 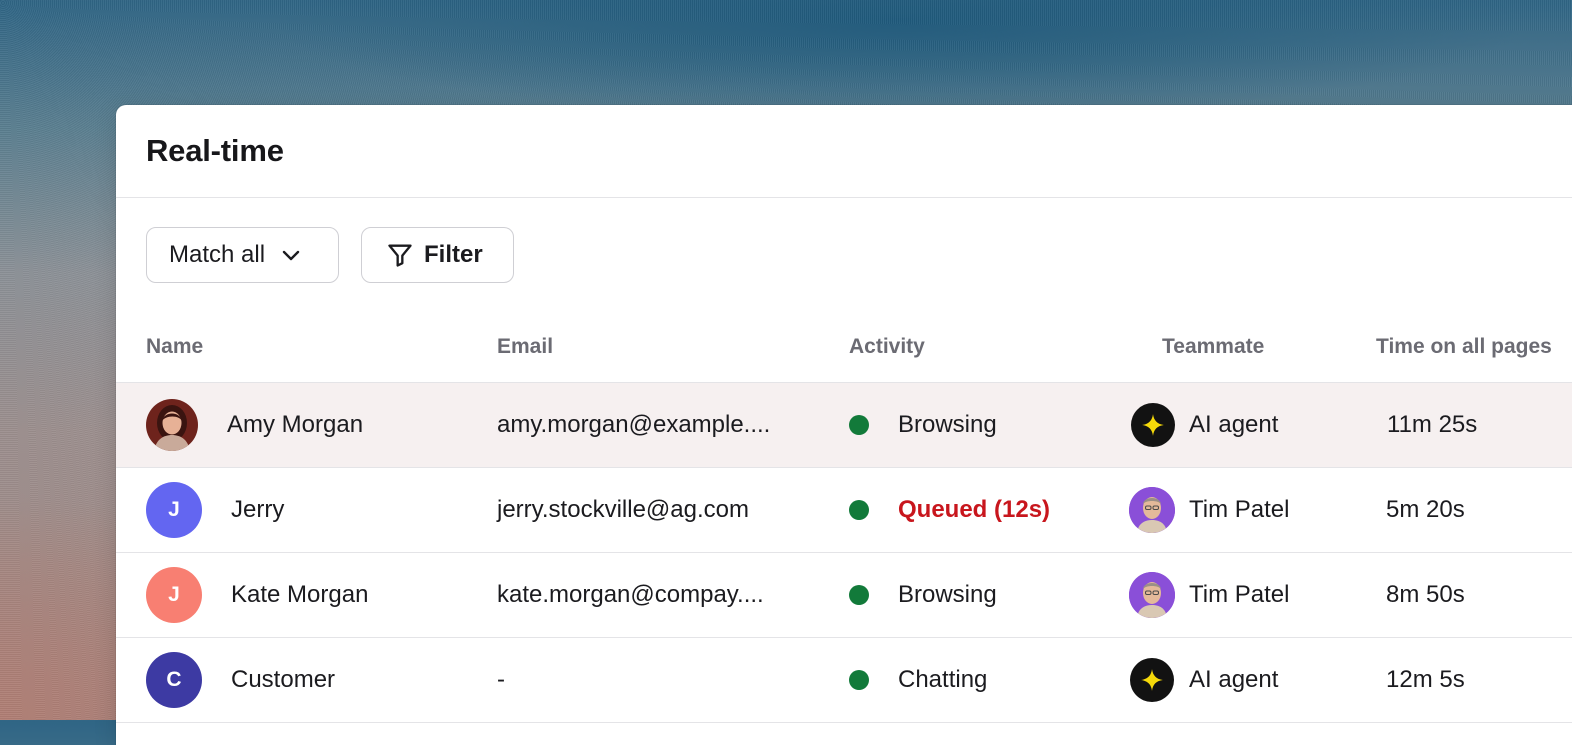 I want to click on column-header-activity: Activity, so click(x=887, y=347).